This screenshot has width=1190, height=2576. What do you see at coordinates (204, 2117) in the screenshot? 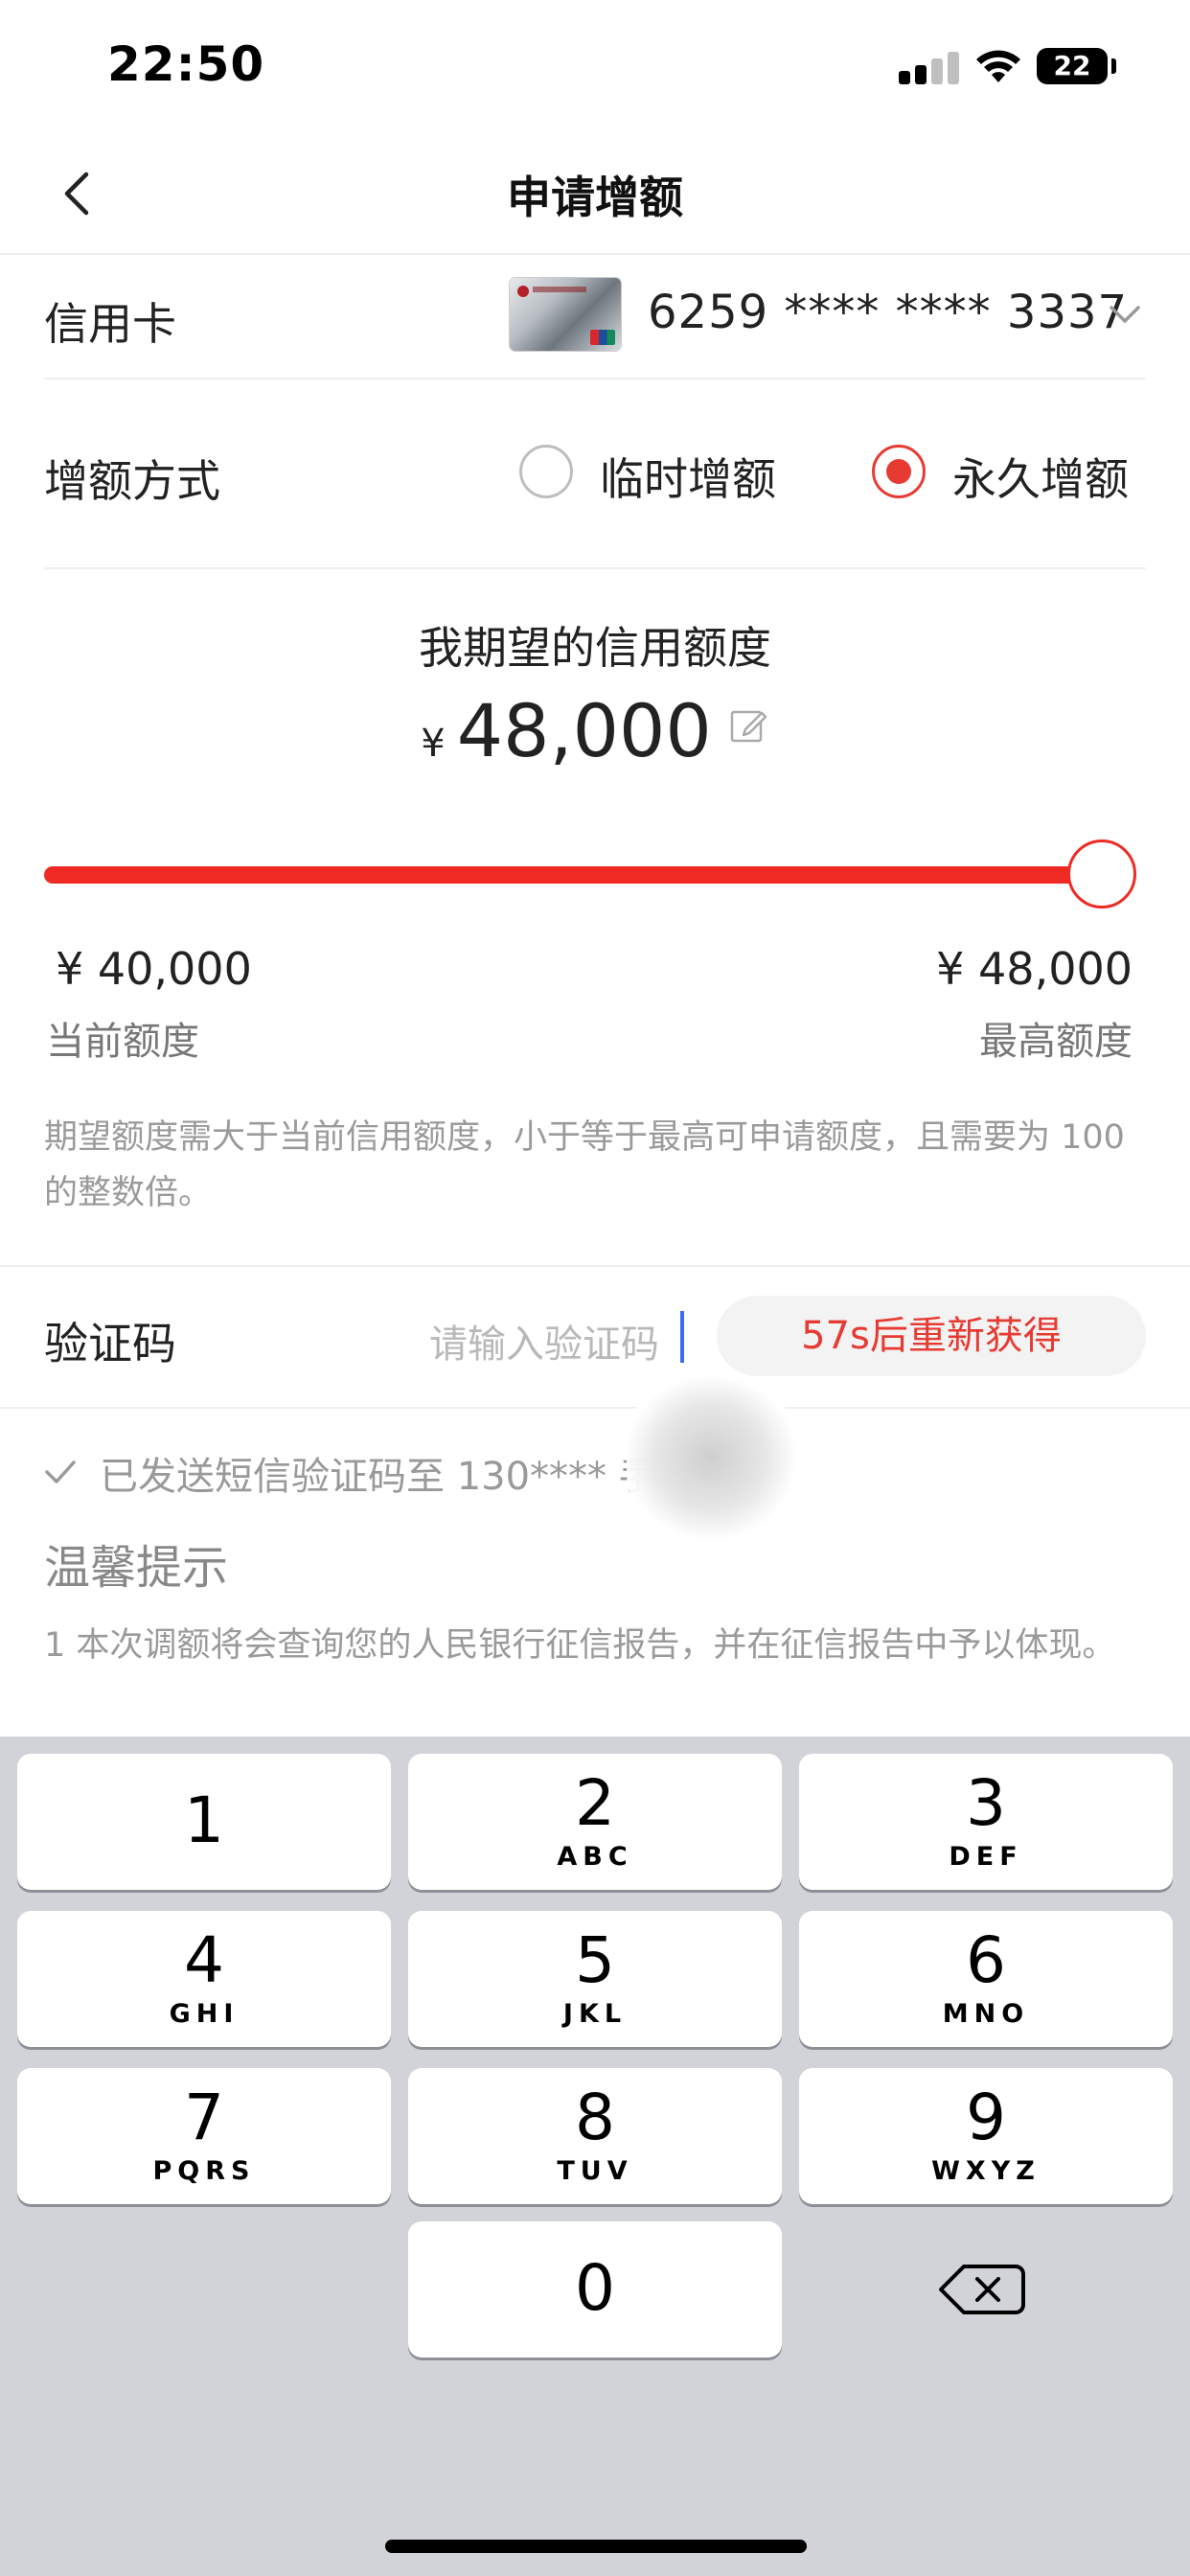
I see `key-digit: 7` at bounding box center [204, 2117].